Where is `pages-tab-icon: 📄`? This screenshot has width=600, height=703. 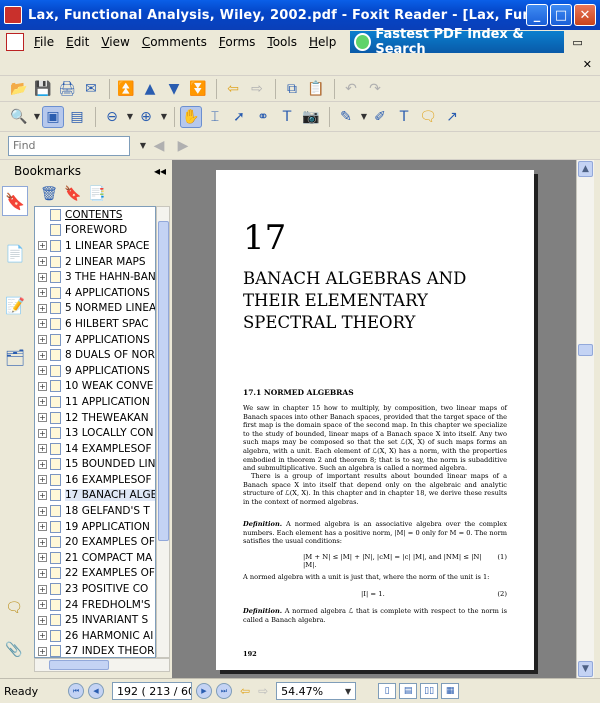
pages-tab-icon: 📄 is located at coordinates (15, 253).